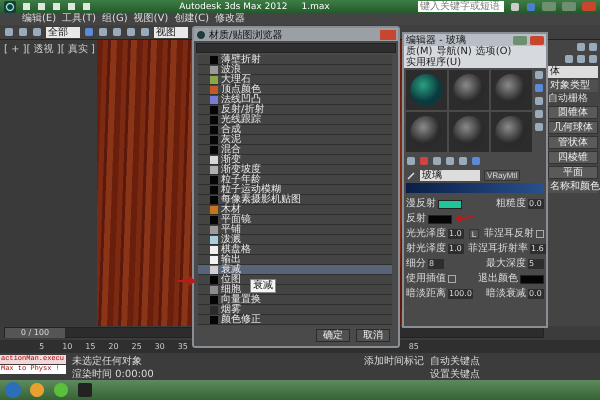  I want to click on app-logo, so click(10, 6).